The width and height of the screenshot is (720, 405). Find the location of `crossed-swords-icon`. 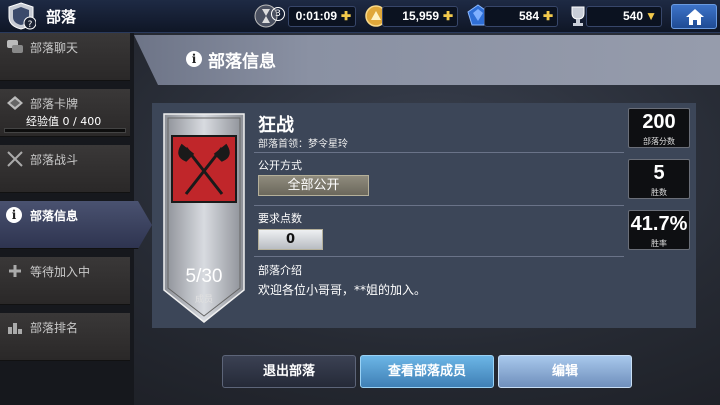

crossed-swords-icon is located at coordinates (15, 159).